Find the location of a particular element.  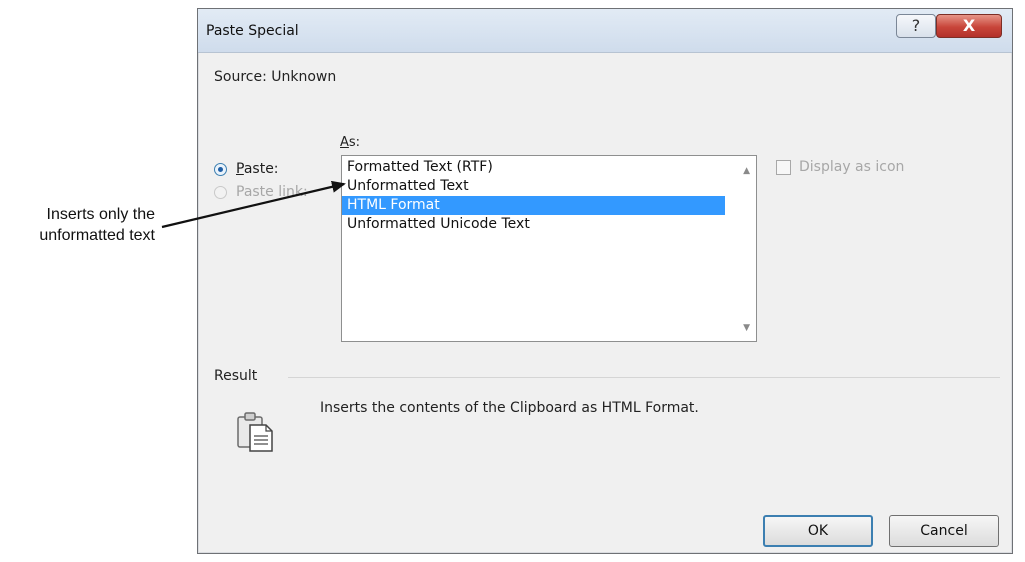

as-label-text: s: is located at coordinates (354, 142).